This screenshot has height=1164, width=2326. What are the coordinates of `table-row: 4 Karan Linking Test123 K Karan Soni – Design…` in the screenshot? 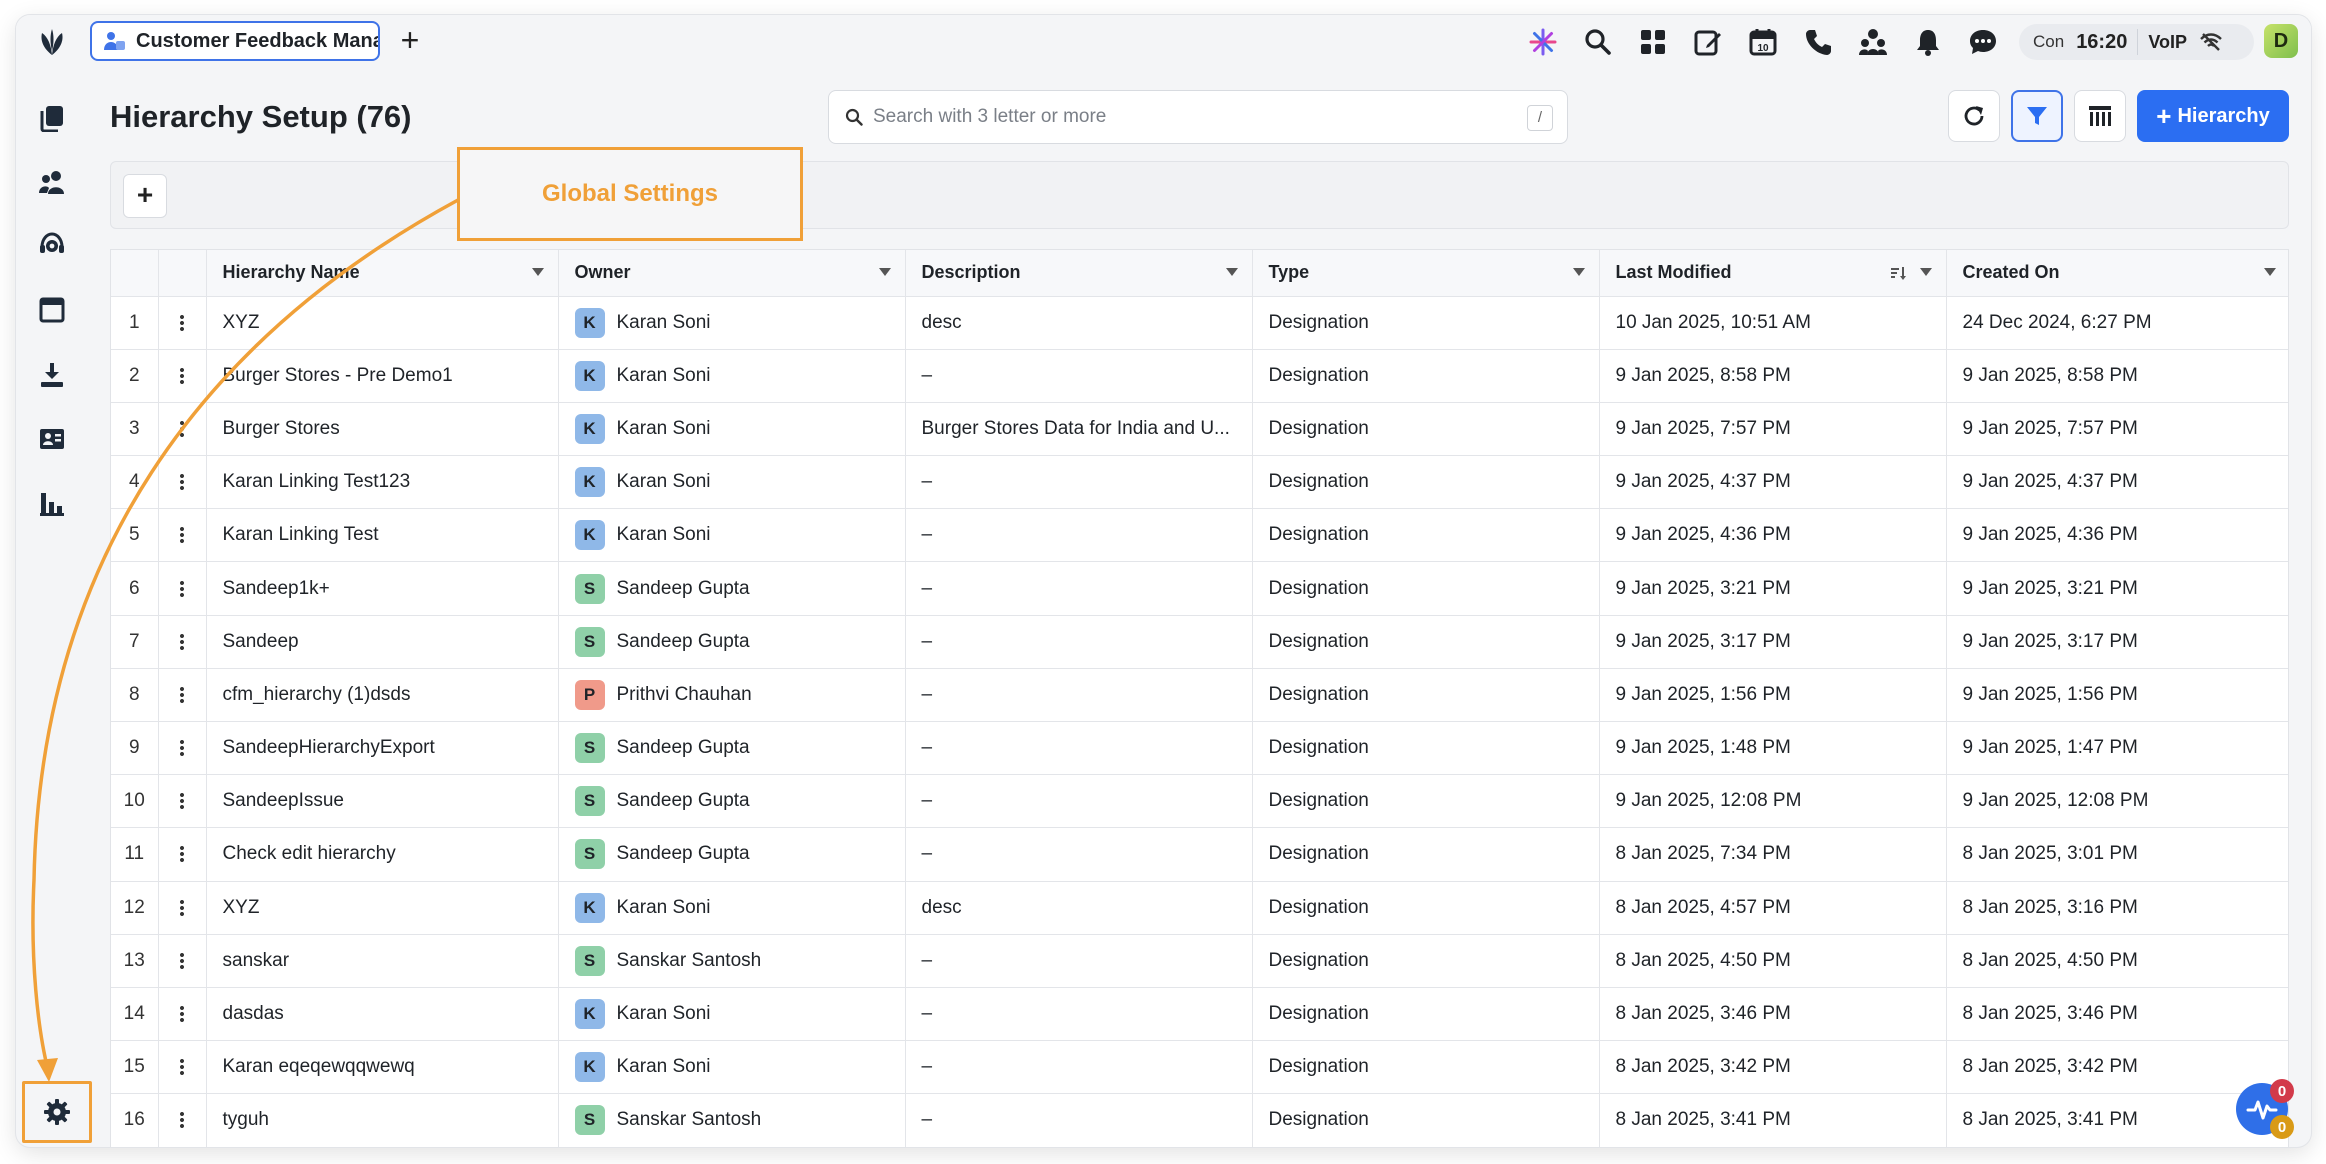 It's located at (1199, 482).